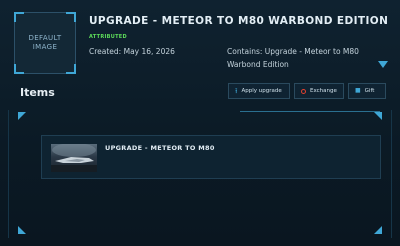 This screenshot has height=246, width=400. What do you see at coordinates (303, 91) in the screenshot?
I see `exchange-icon` at bounding box center [303, 91].